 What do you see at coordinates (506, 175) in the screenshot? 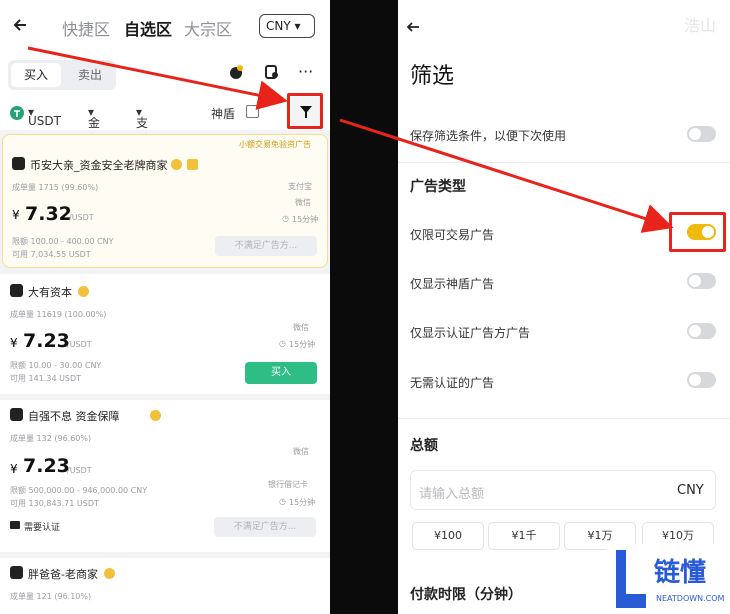
I see `arrow-right` at bounding box center [506, 175].